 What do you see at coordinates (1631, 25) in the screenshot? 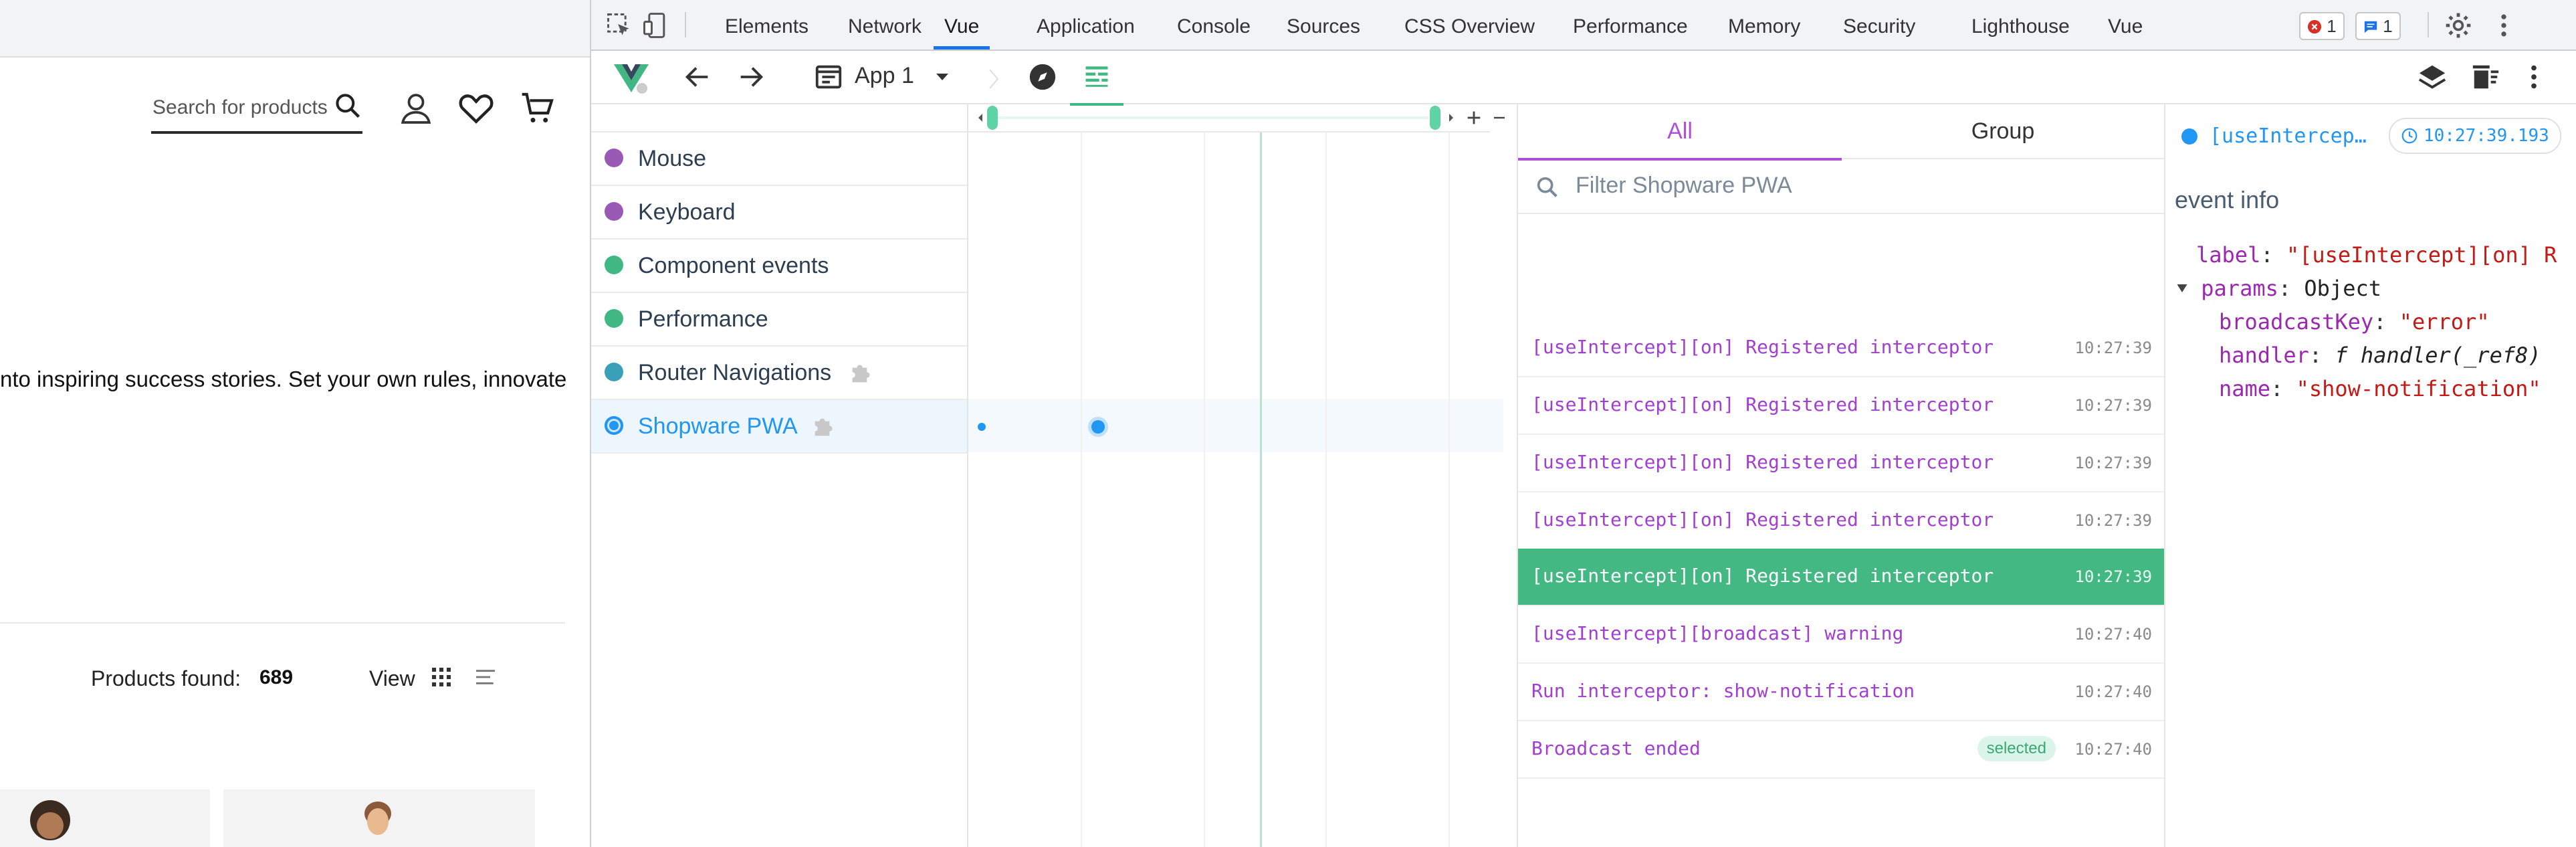
I see `tab-performance: Performance` at bounding box center [1631, 25].